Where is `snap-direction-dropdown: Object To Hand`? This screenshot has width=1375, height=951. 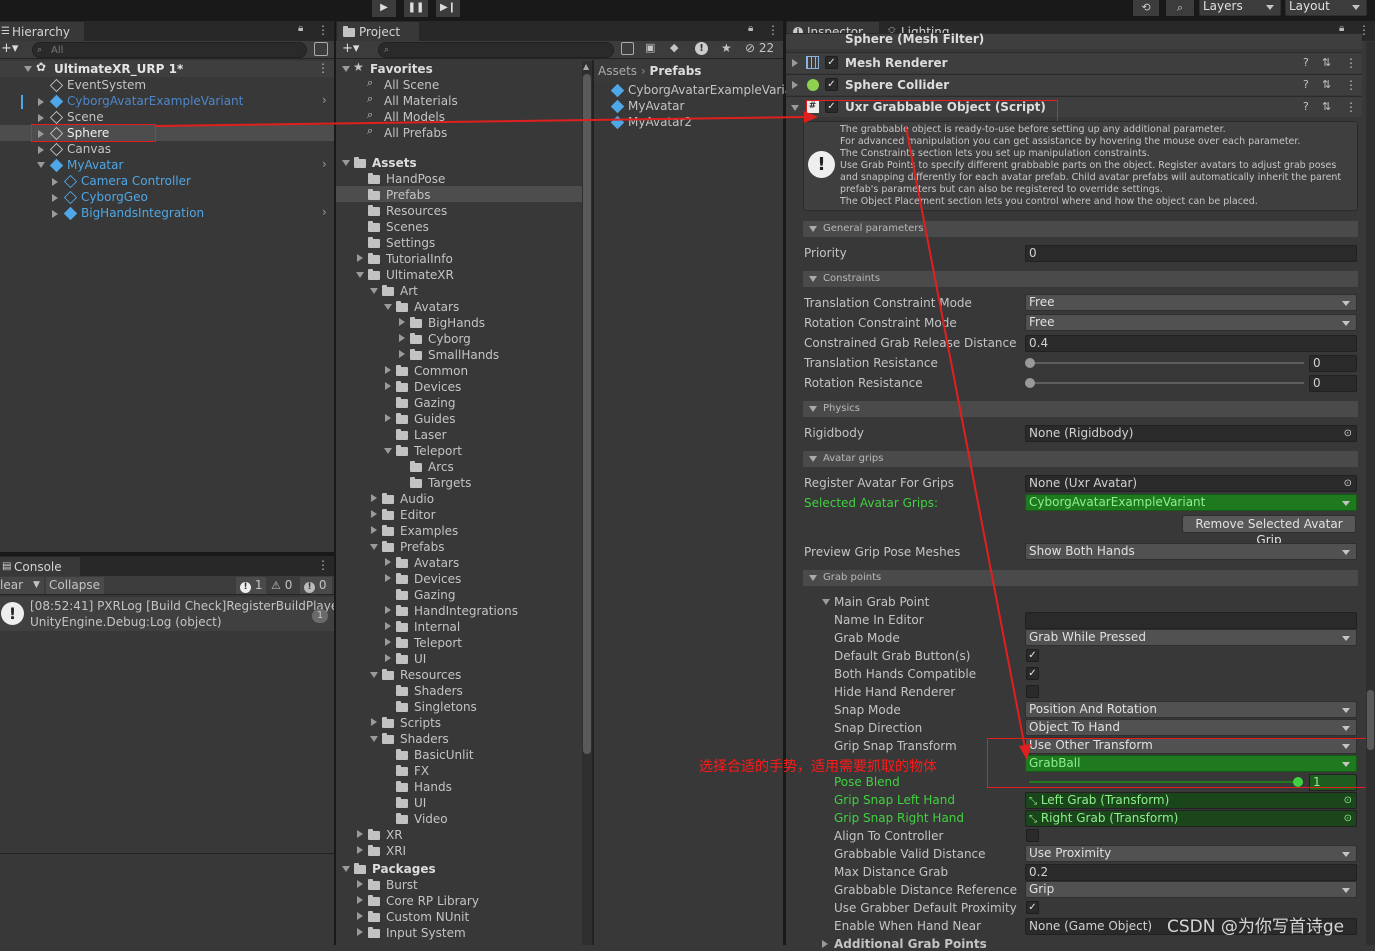 snap-direction-dropdown: Object To Hand is located at coordinates (1191, 727).